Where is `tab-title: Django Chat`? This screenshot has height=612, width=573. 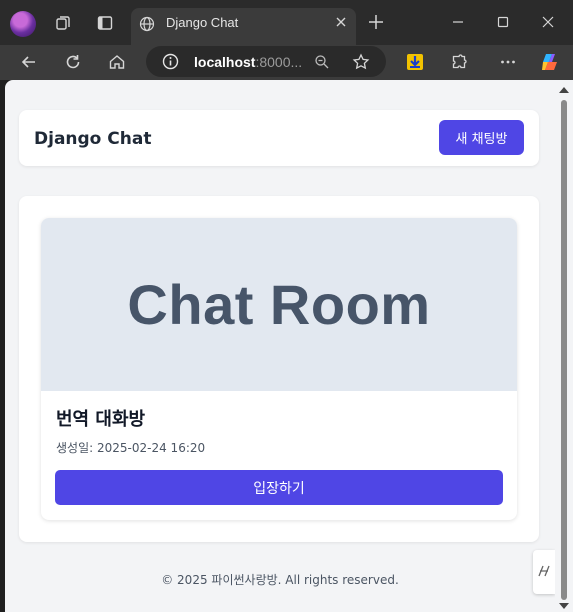 tab-title: Django Chat is located at coordinates (202, 22).